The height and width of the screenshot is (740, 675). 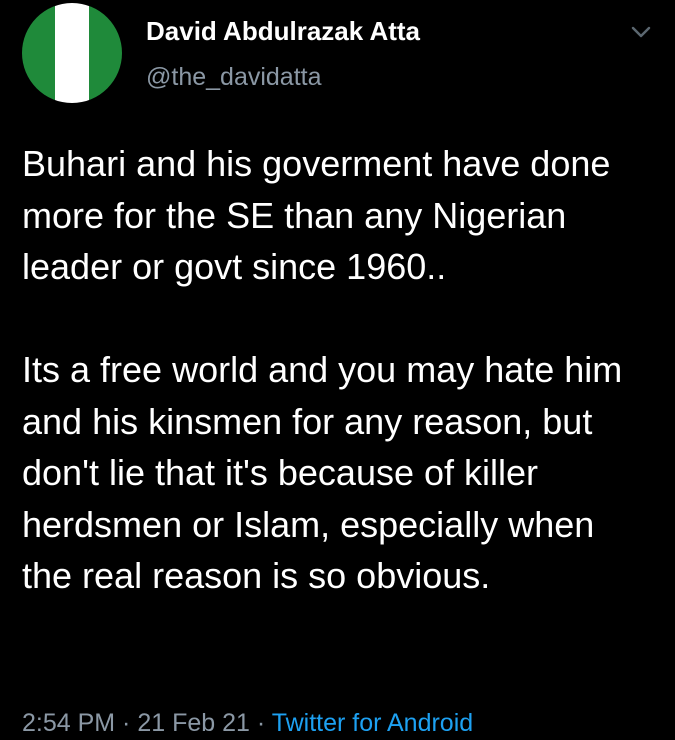 I want to click on author-handle: @the_davidatta, so click(x=283, y=77).